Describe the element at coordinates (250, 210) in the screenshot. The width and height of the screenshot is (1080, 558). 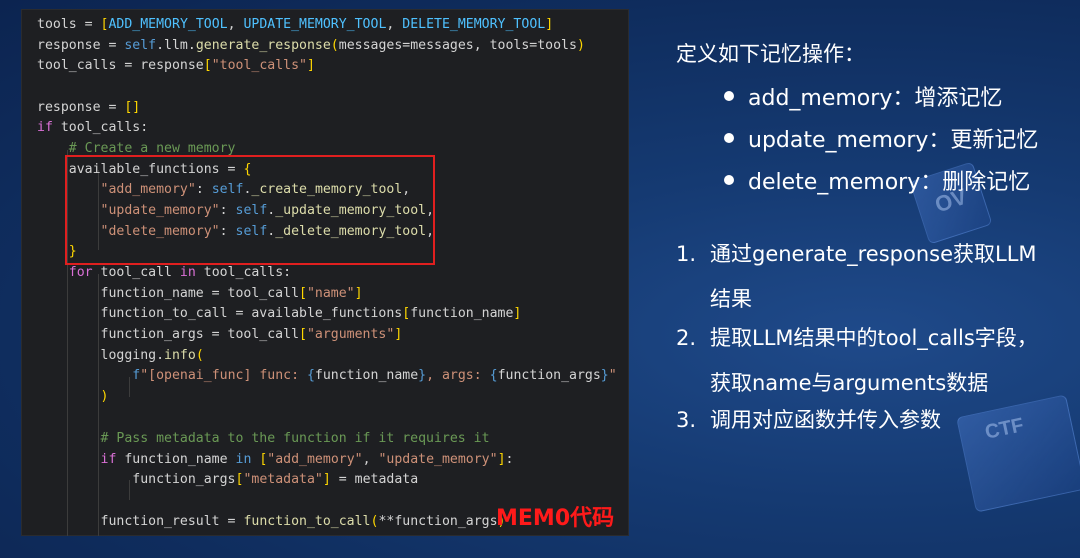
I see `available-functions-highlight` at that location.